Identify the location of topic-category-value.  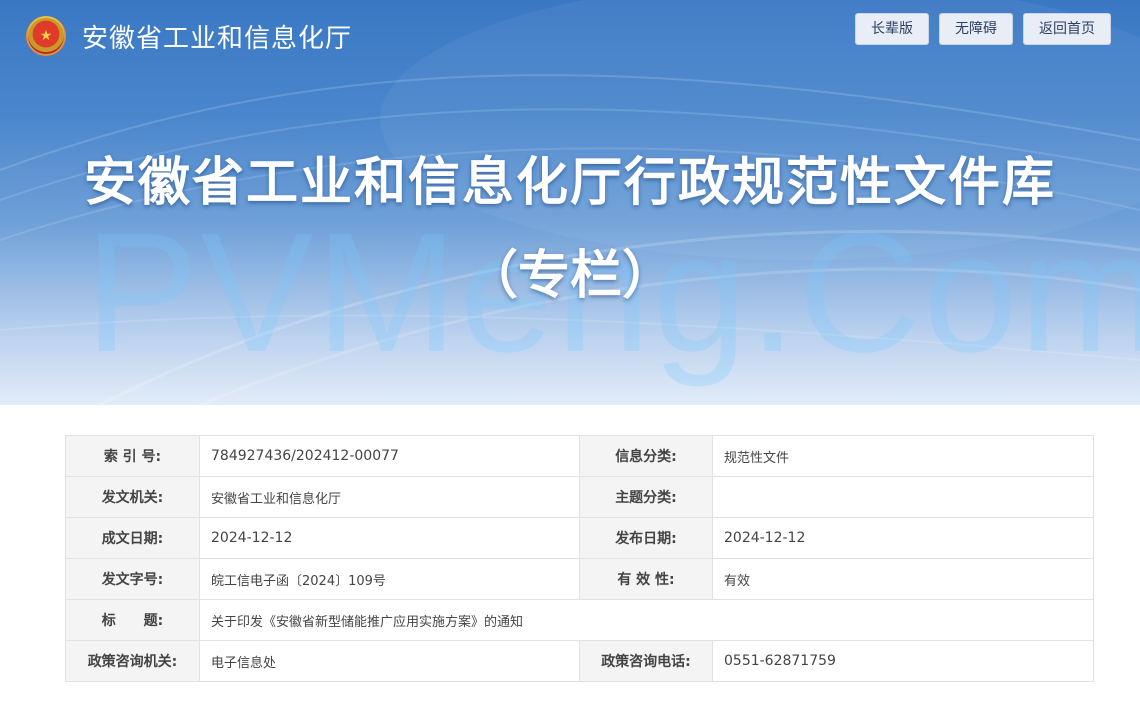
(903, 497).